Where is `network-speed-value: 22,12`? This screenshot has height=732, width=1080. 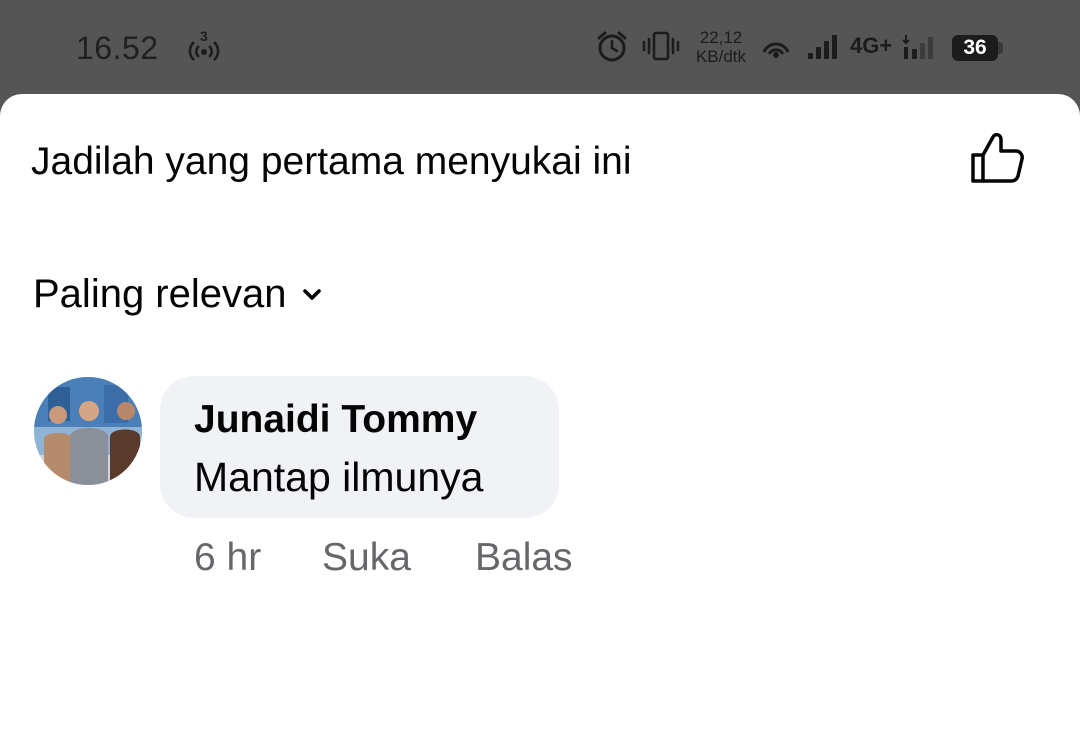 network-speed-value: 22,12 is located at coordinates (721, 37).